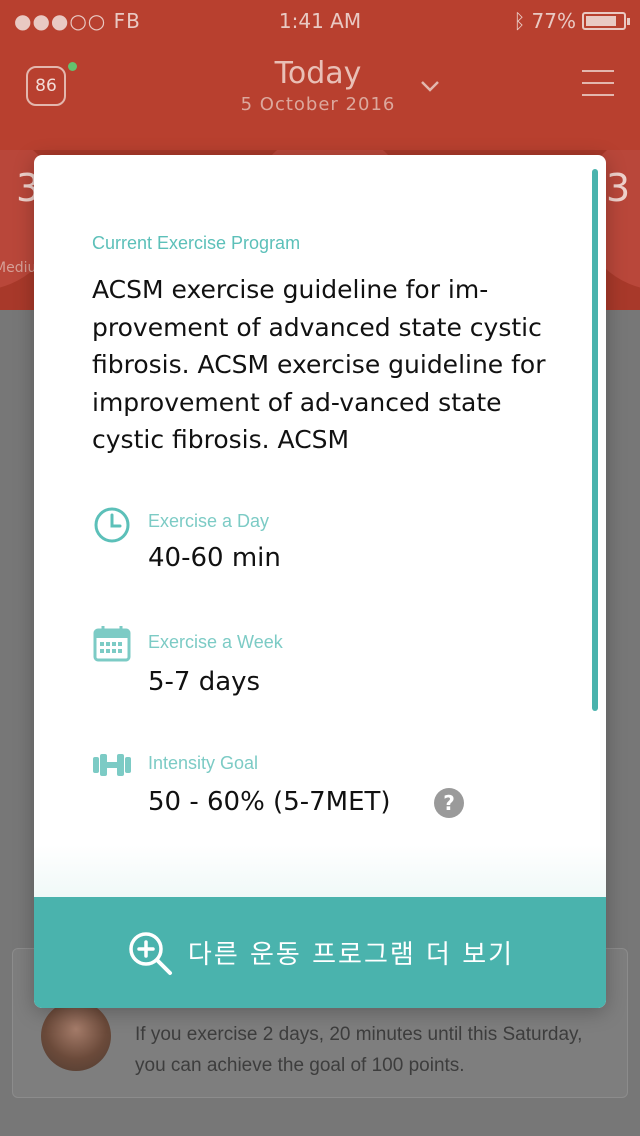 This screenshot has height=1136, width=640. What do you see at coordinates (269, 802) in the screenshot?
I see `stat-value-intensity: 50 - 60% (5-7MET)` at bounding box center [269, 802].